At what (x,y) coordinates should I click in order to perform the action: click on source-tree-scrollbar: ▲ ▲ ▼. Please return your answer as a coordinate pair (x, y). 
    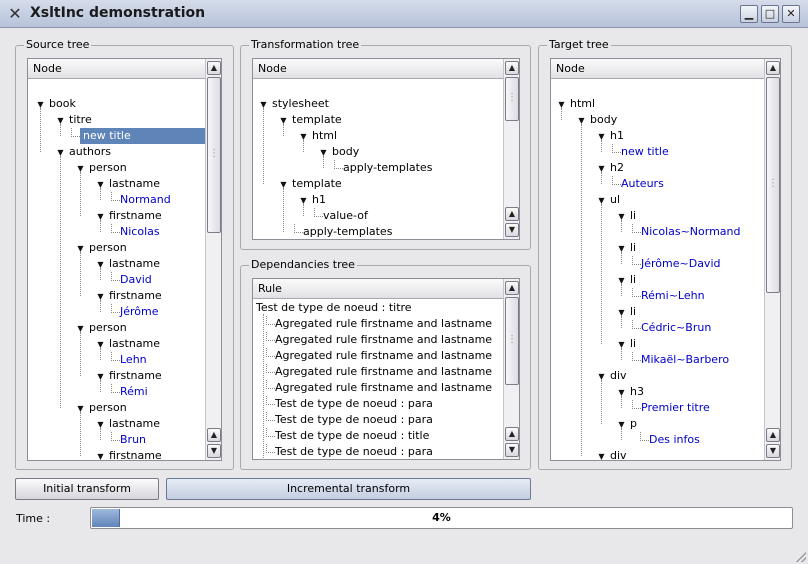
    Looking at the image, I should click on (213, 259).